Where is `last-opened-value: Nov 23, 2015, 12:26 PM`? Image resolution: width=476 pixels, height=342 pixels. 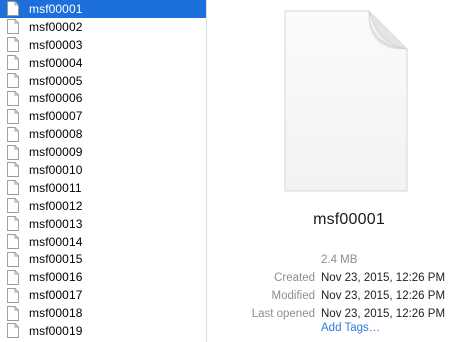 last-opened-value: Nov 23, 2015, 12:26 PM is located at coordinates (383, 314).